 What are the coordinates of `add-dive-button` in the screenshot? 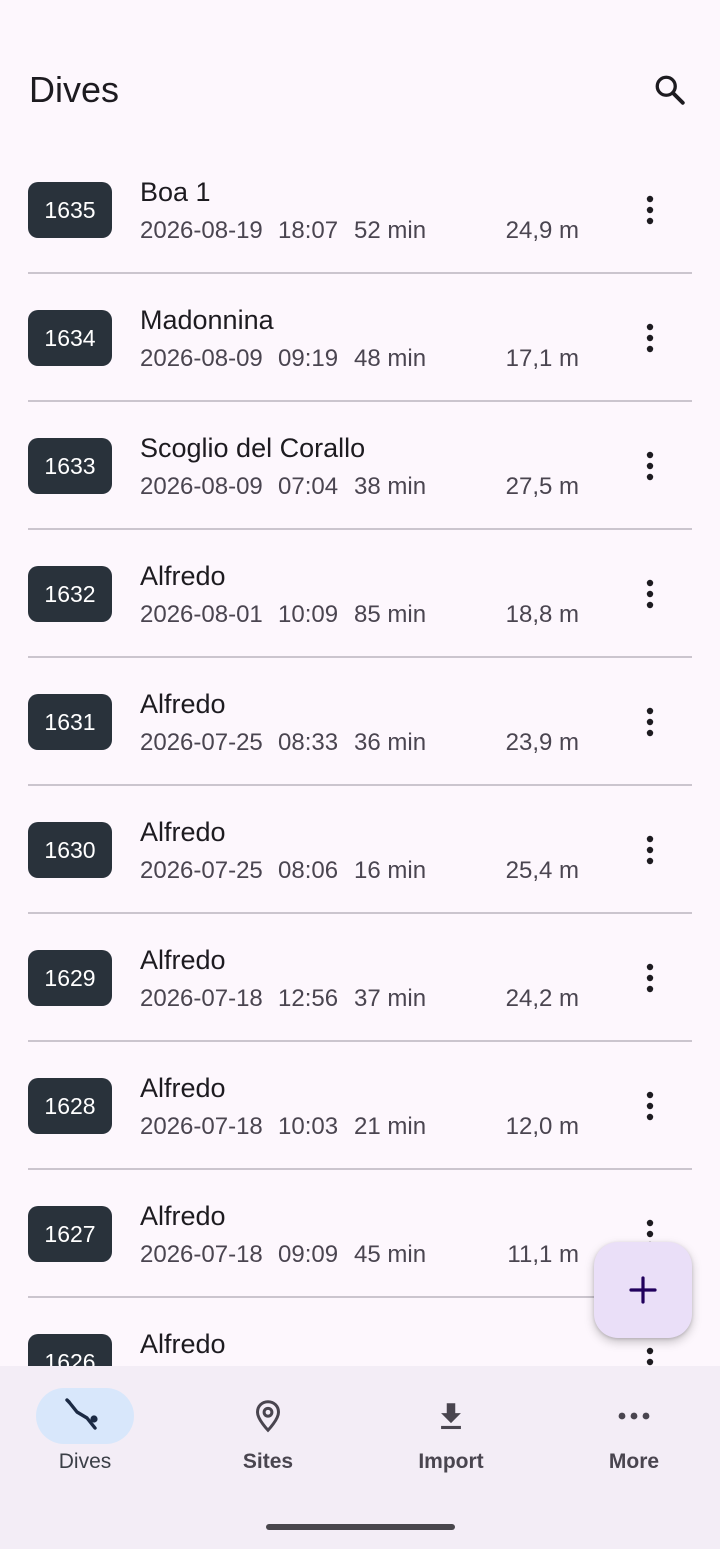 It's located at (643, 1290).